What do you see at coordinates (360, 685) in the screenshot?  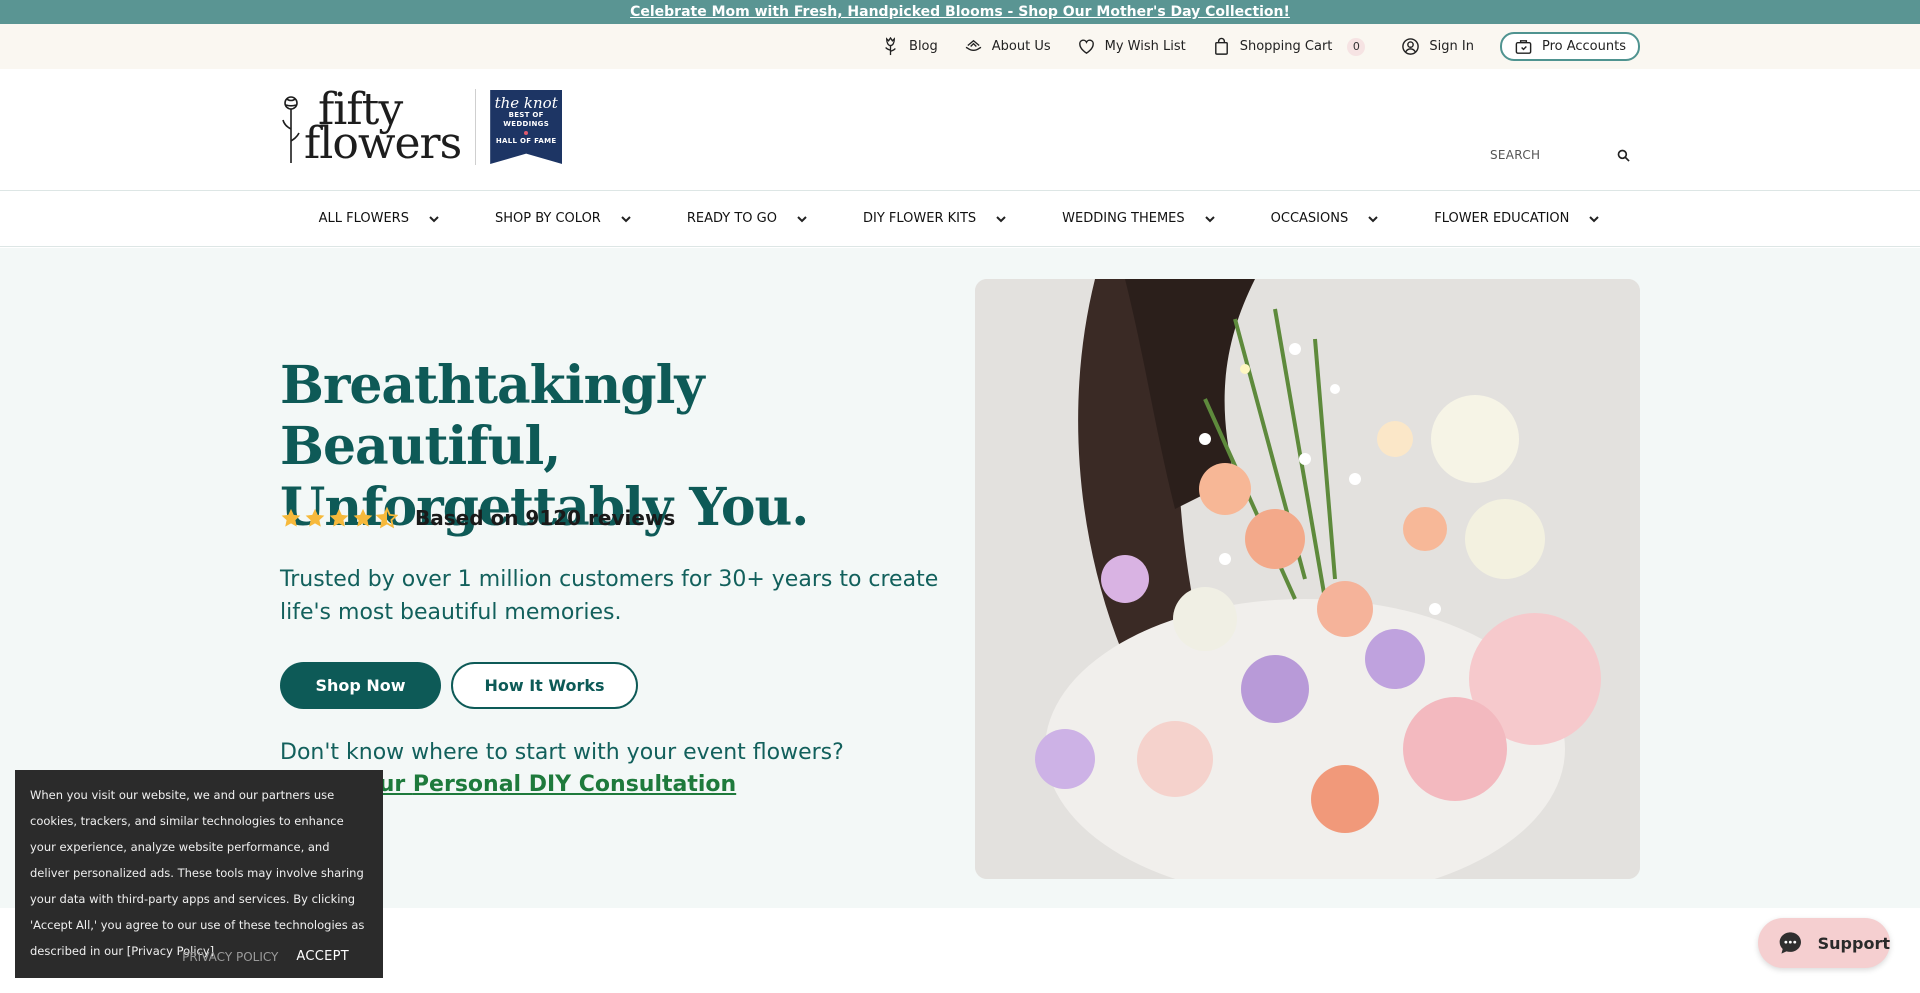 I see `shop-now-button: Shop Now` at bounding box center [360, 685].